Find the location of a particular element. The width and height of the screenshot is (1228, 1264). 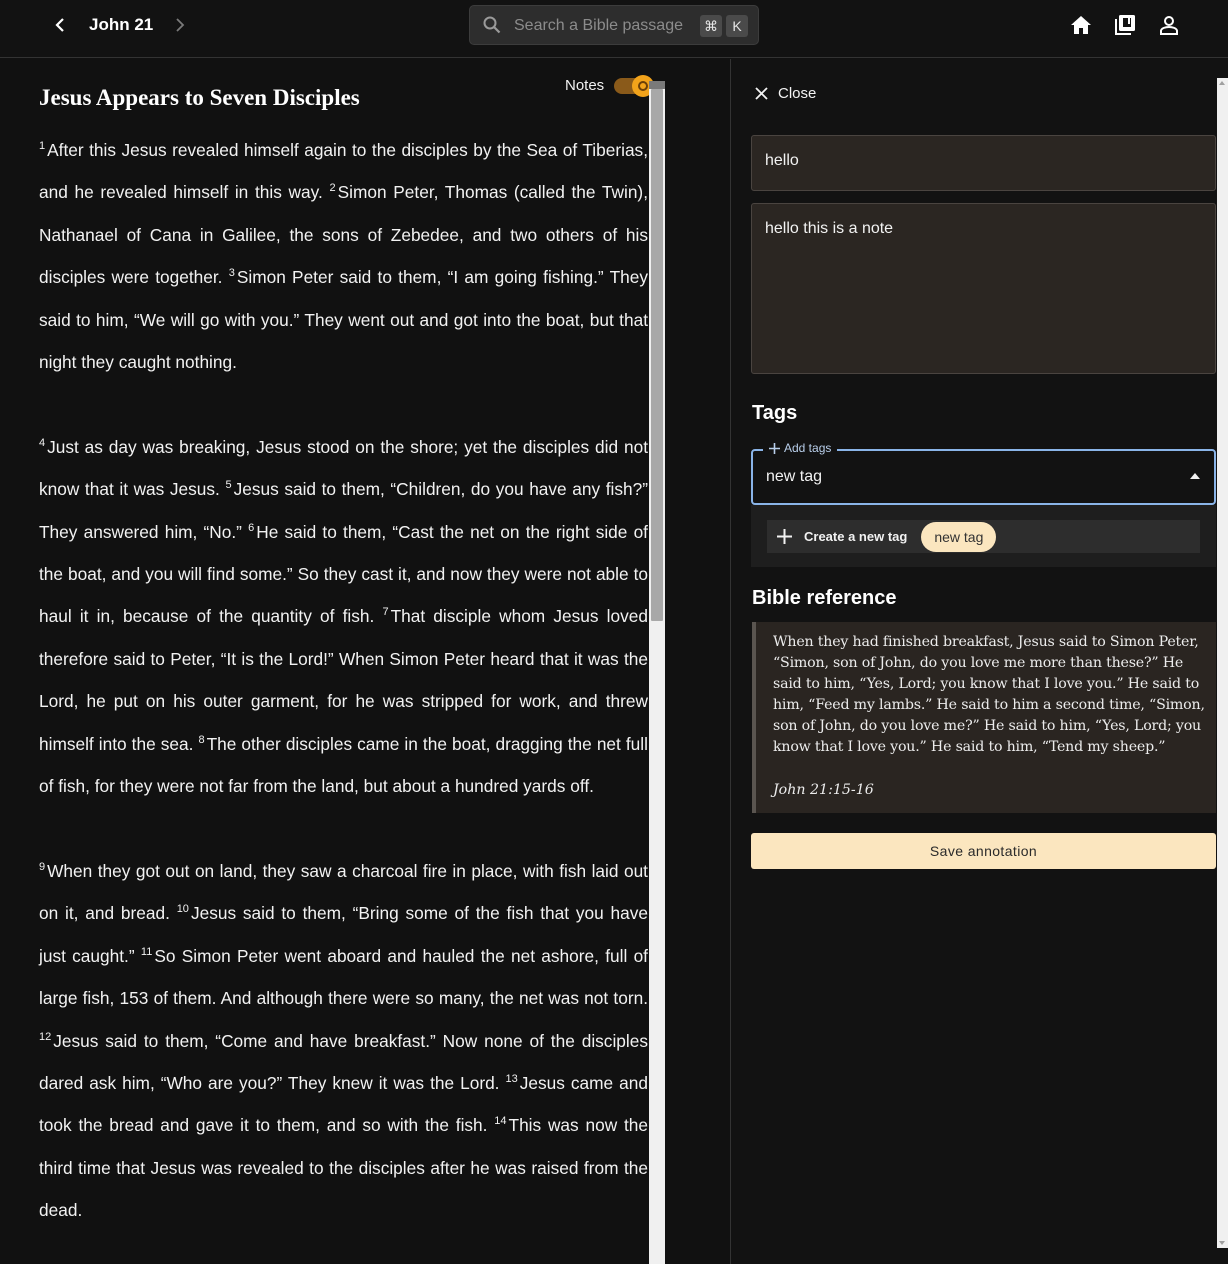

library-icon is located at coordinates (1125, 25).